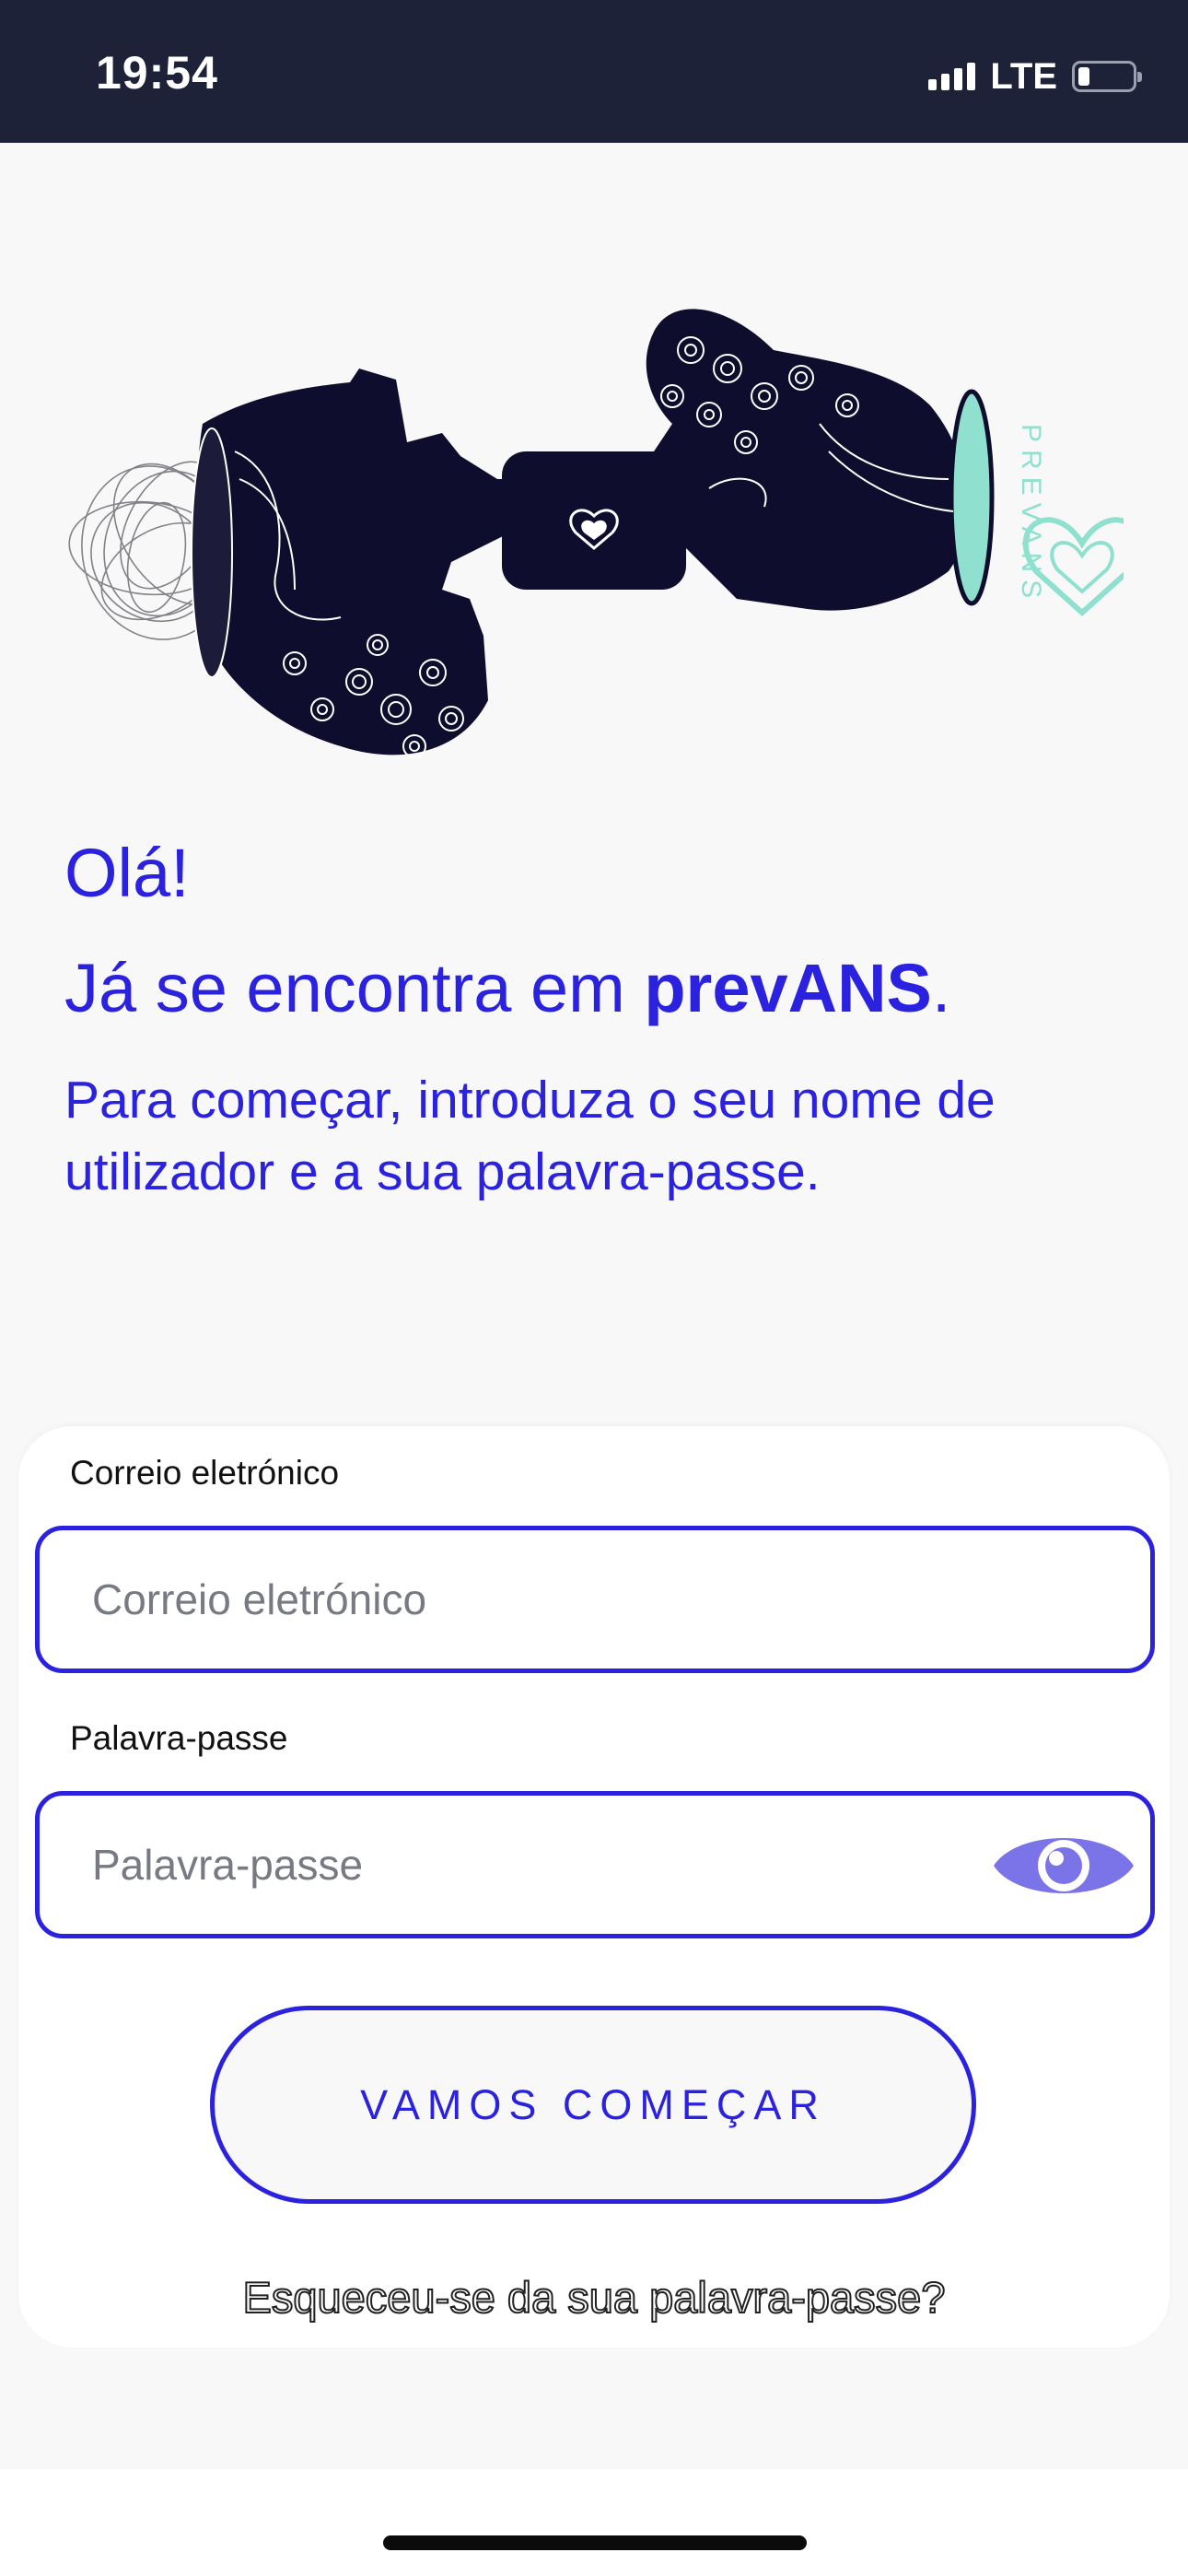 This screenshot has width=1188, height=2576. What do you see at coordinates (157, 73) in the screenshot?
I see `status-time: 19:54` at bounding box center [157, 73].